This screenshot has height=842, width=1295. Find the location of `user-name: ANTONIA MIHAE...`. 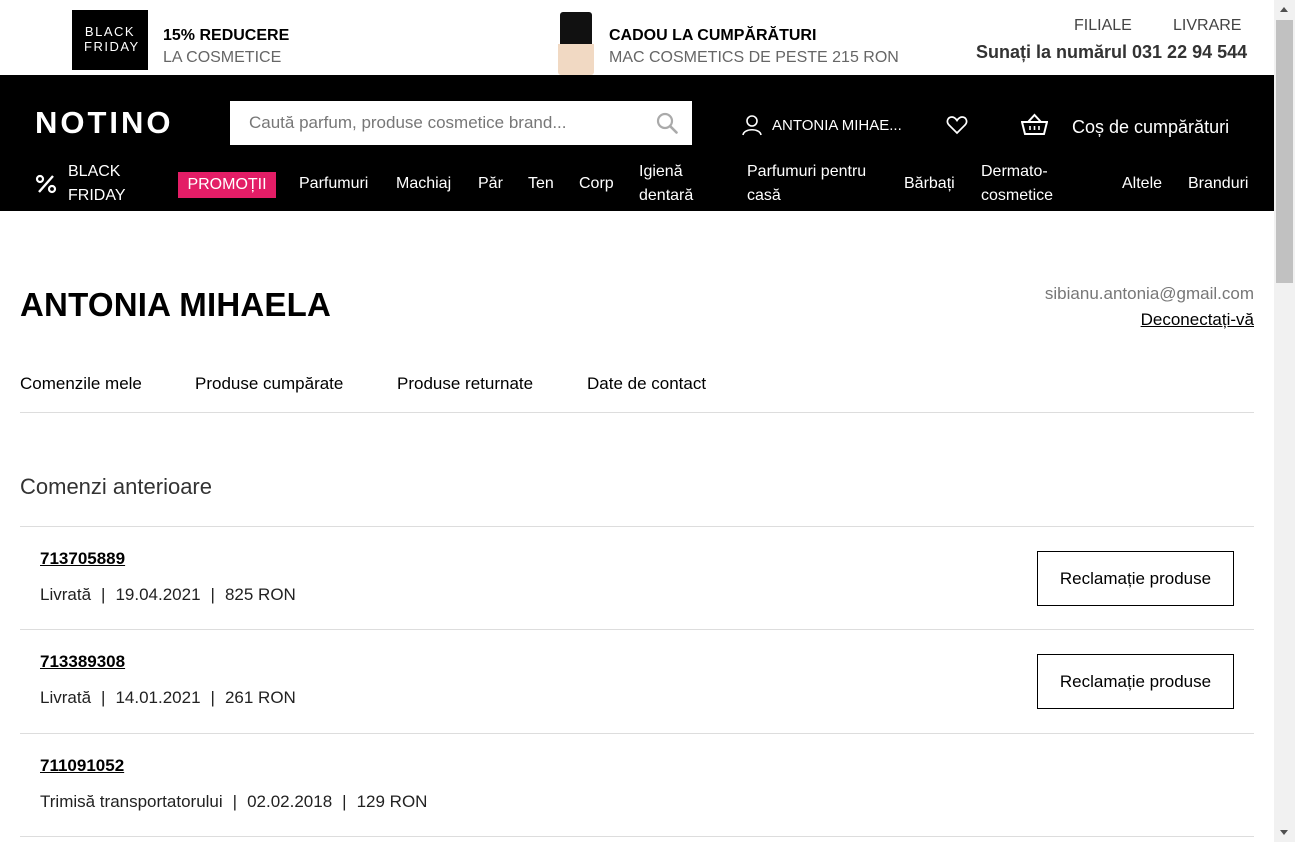

user-name: ANTONIA MIHAE... is located at coordinates (837, 125).